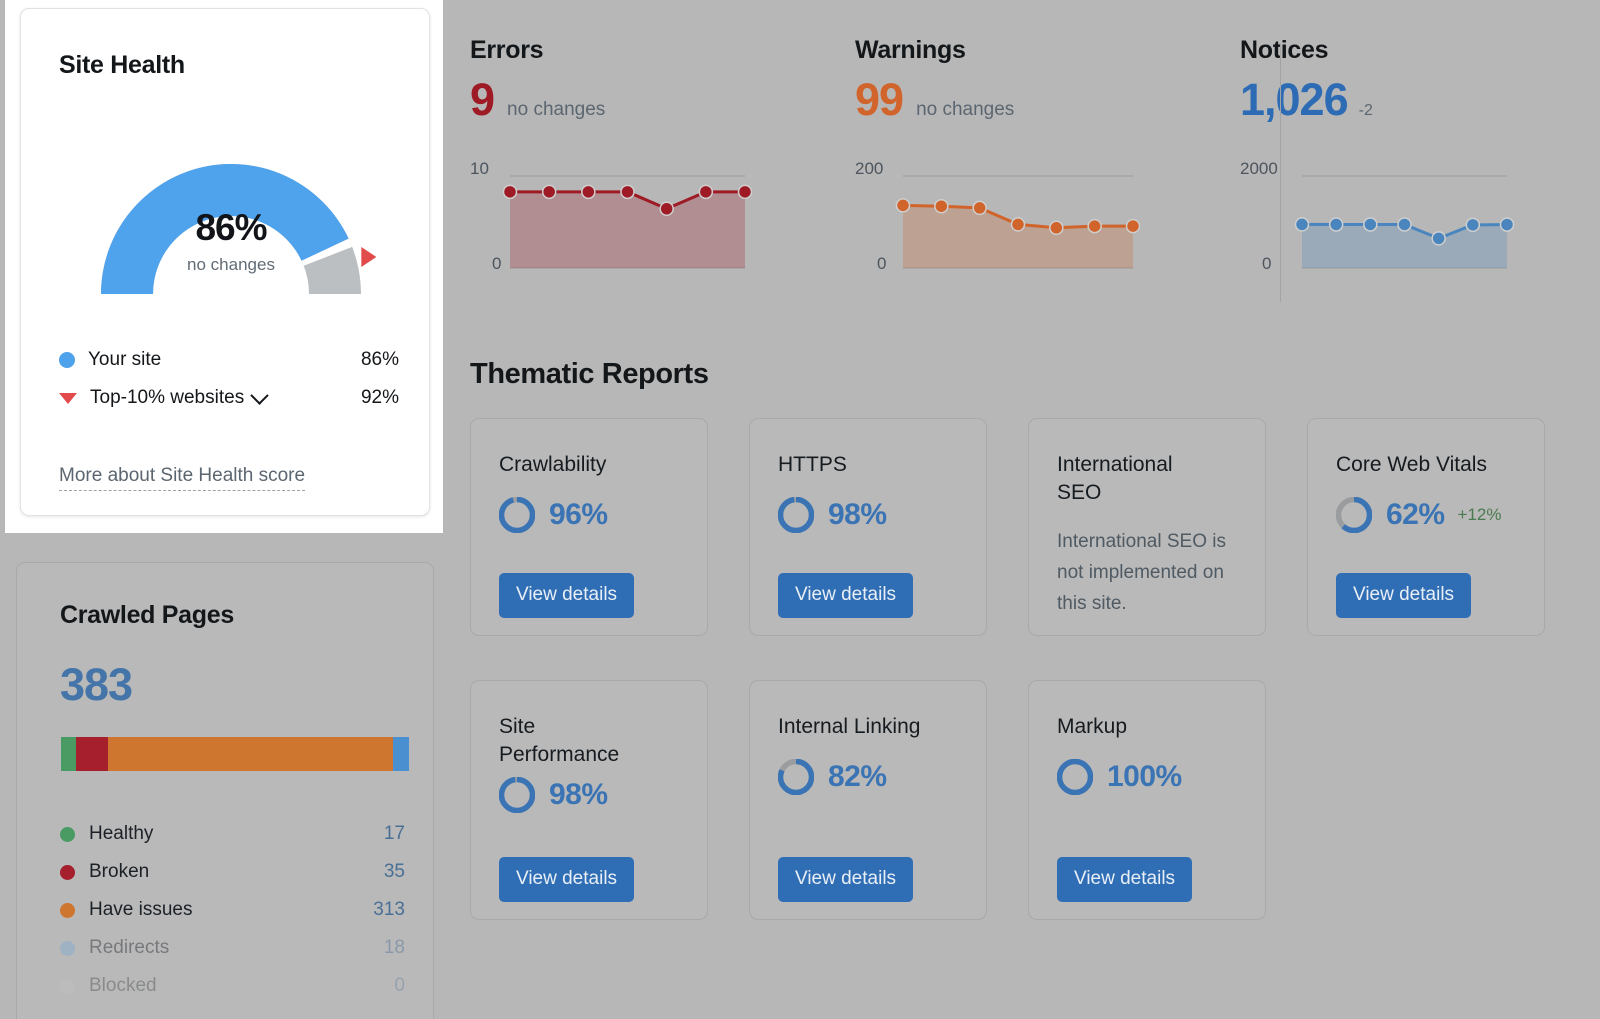 This screenshot has height=1019, width=1600. I want to click on thematic-card-percent: 100%, so click(1144, 776).